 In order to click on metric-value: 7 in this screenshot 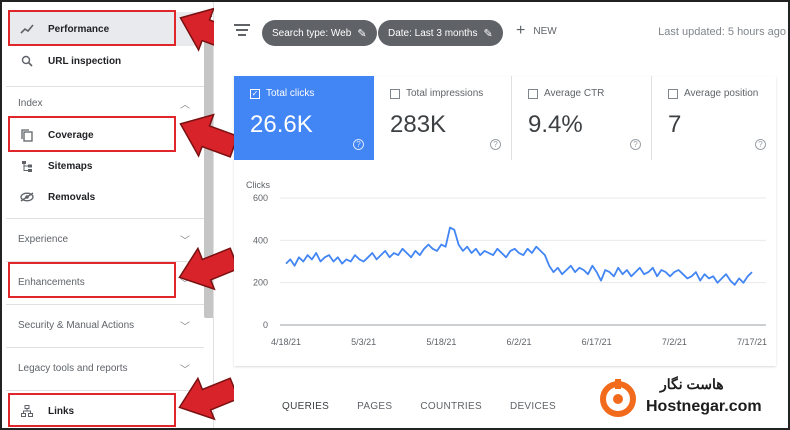, I will do `click(675, 124)`.